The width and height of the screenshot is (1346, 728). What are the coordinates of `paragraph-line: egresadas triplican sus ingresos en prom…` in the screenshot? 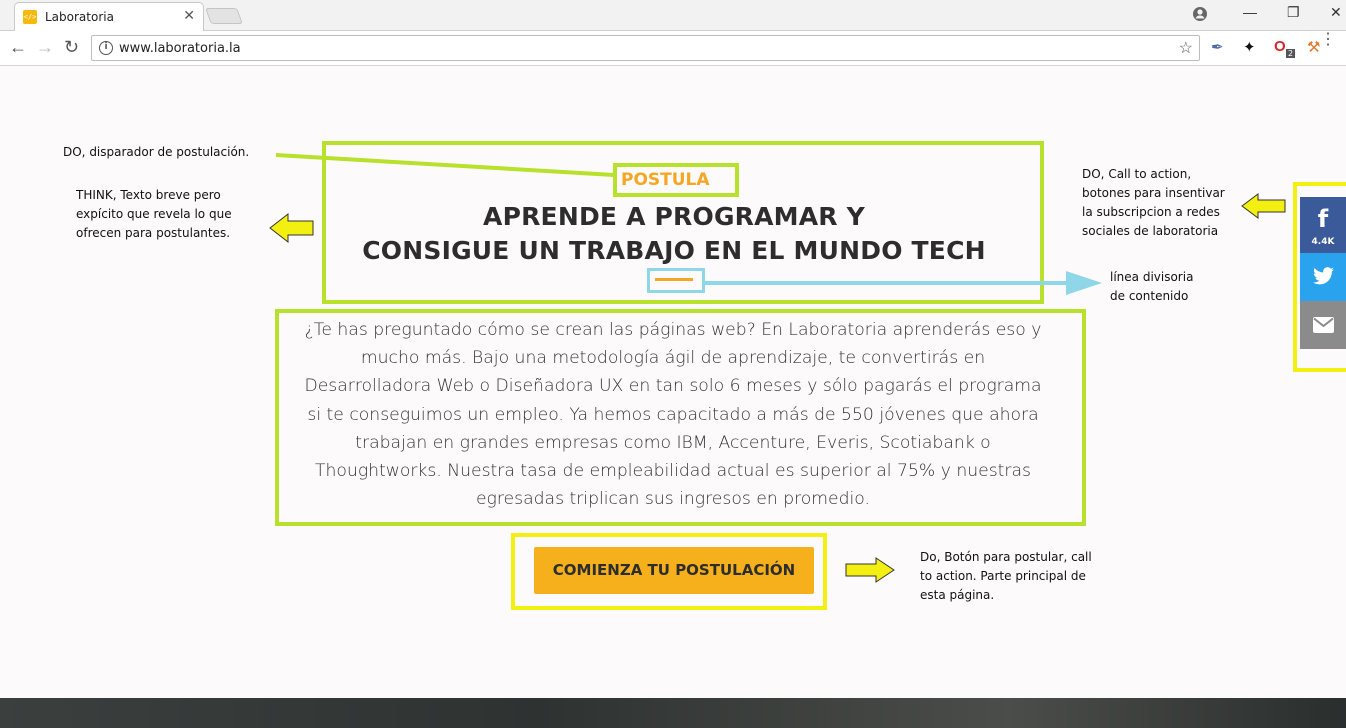 It's located at (672, 499).